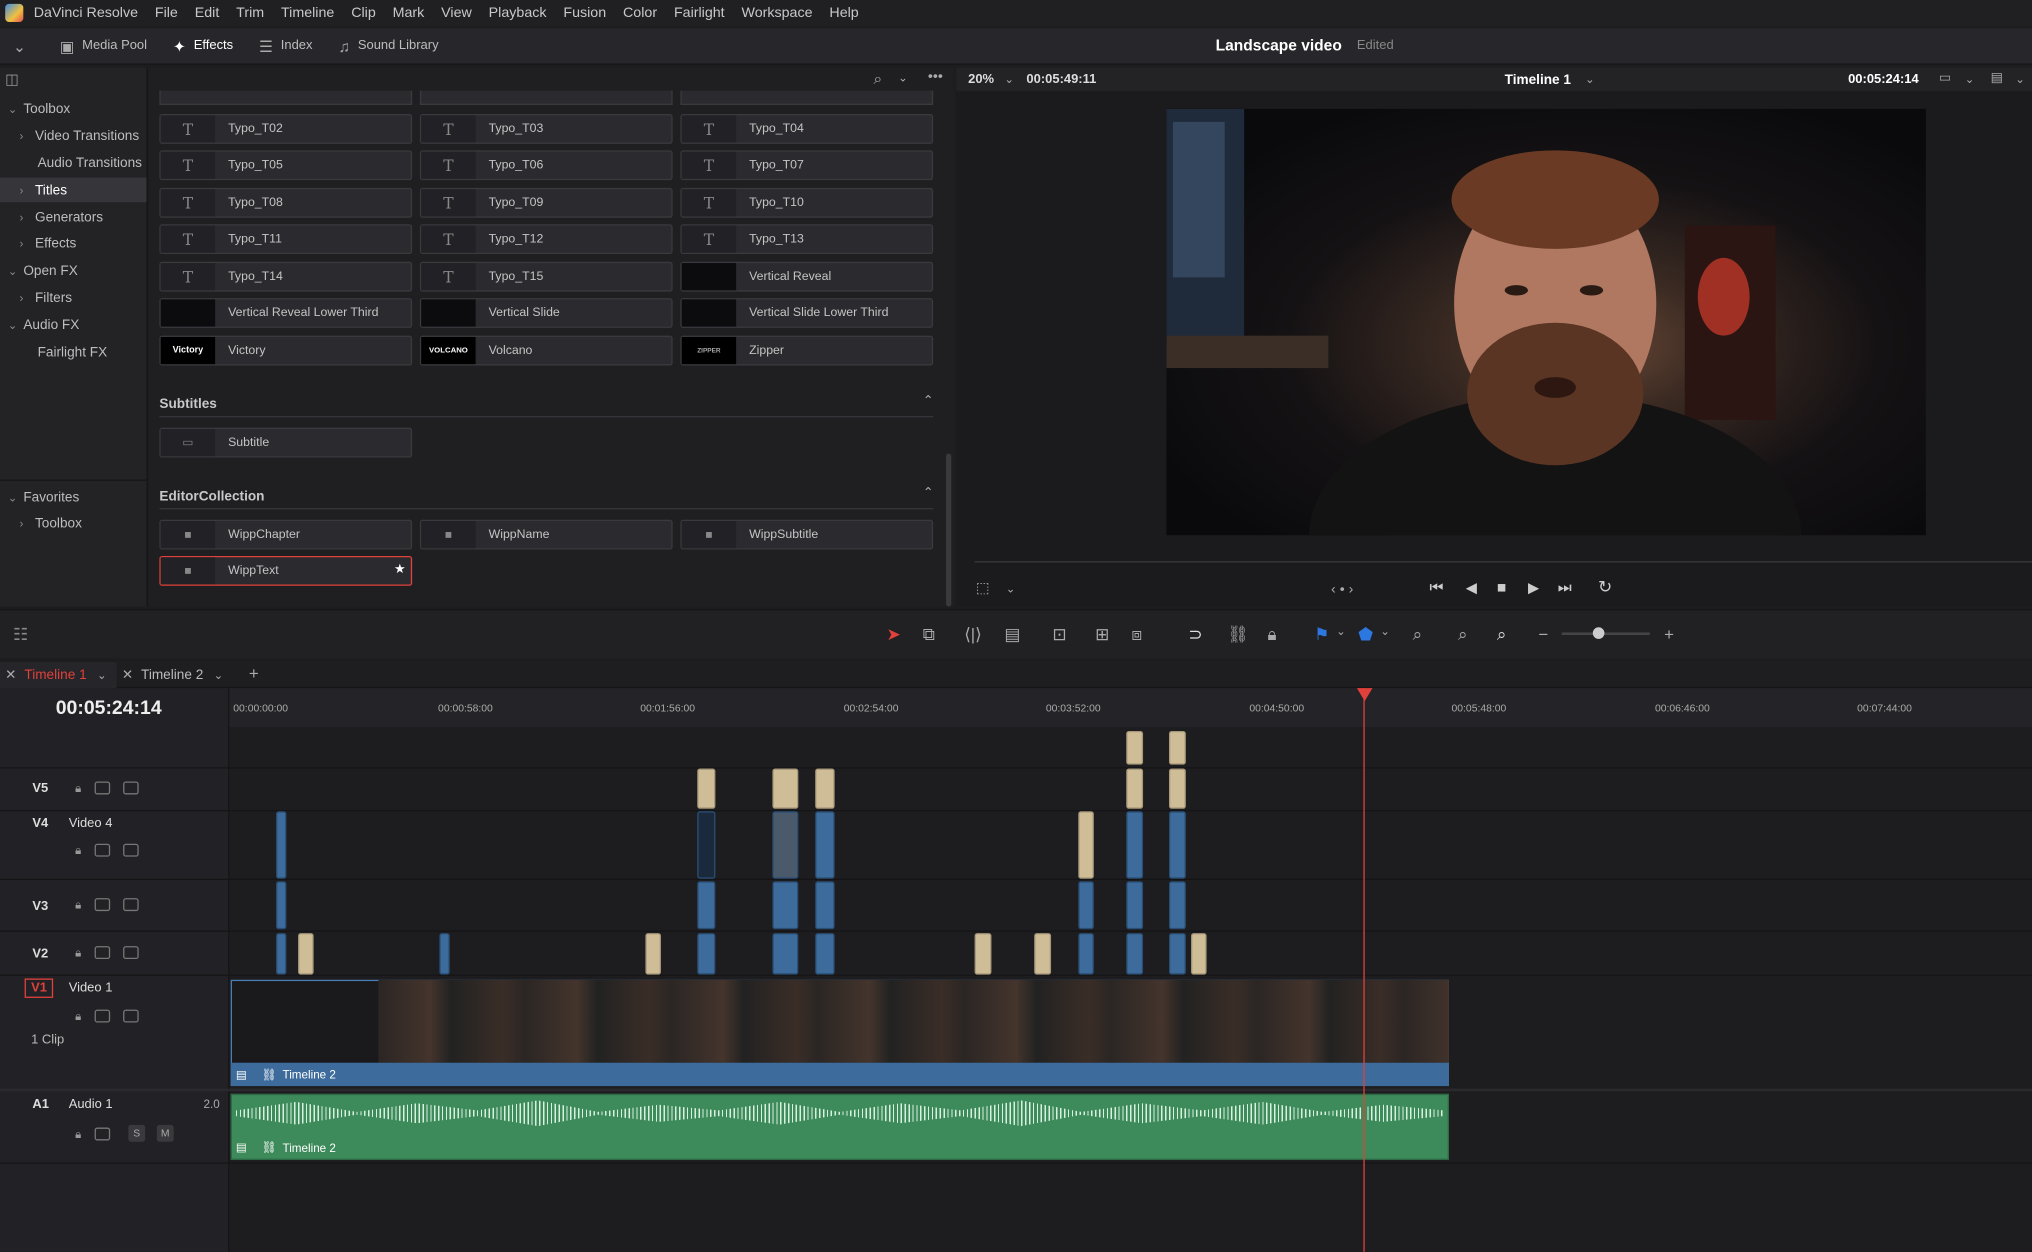 The image size is (2032, 1252). What do you see at coordinates (40, 788) in the screenshot?
I see `track-id-v5: V5` at bounding box center [40, 788].